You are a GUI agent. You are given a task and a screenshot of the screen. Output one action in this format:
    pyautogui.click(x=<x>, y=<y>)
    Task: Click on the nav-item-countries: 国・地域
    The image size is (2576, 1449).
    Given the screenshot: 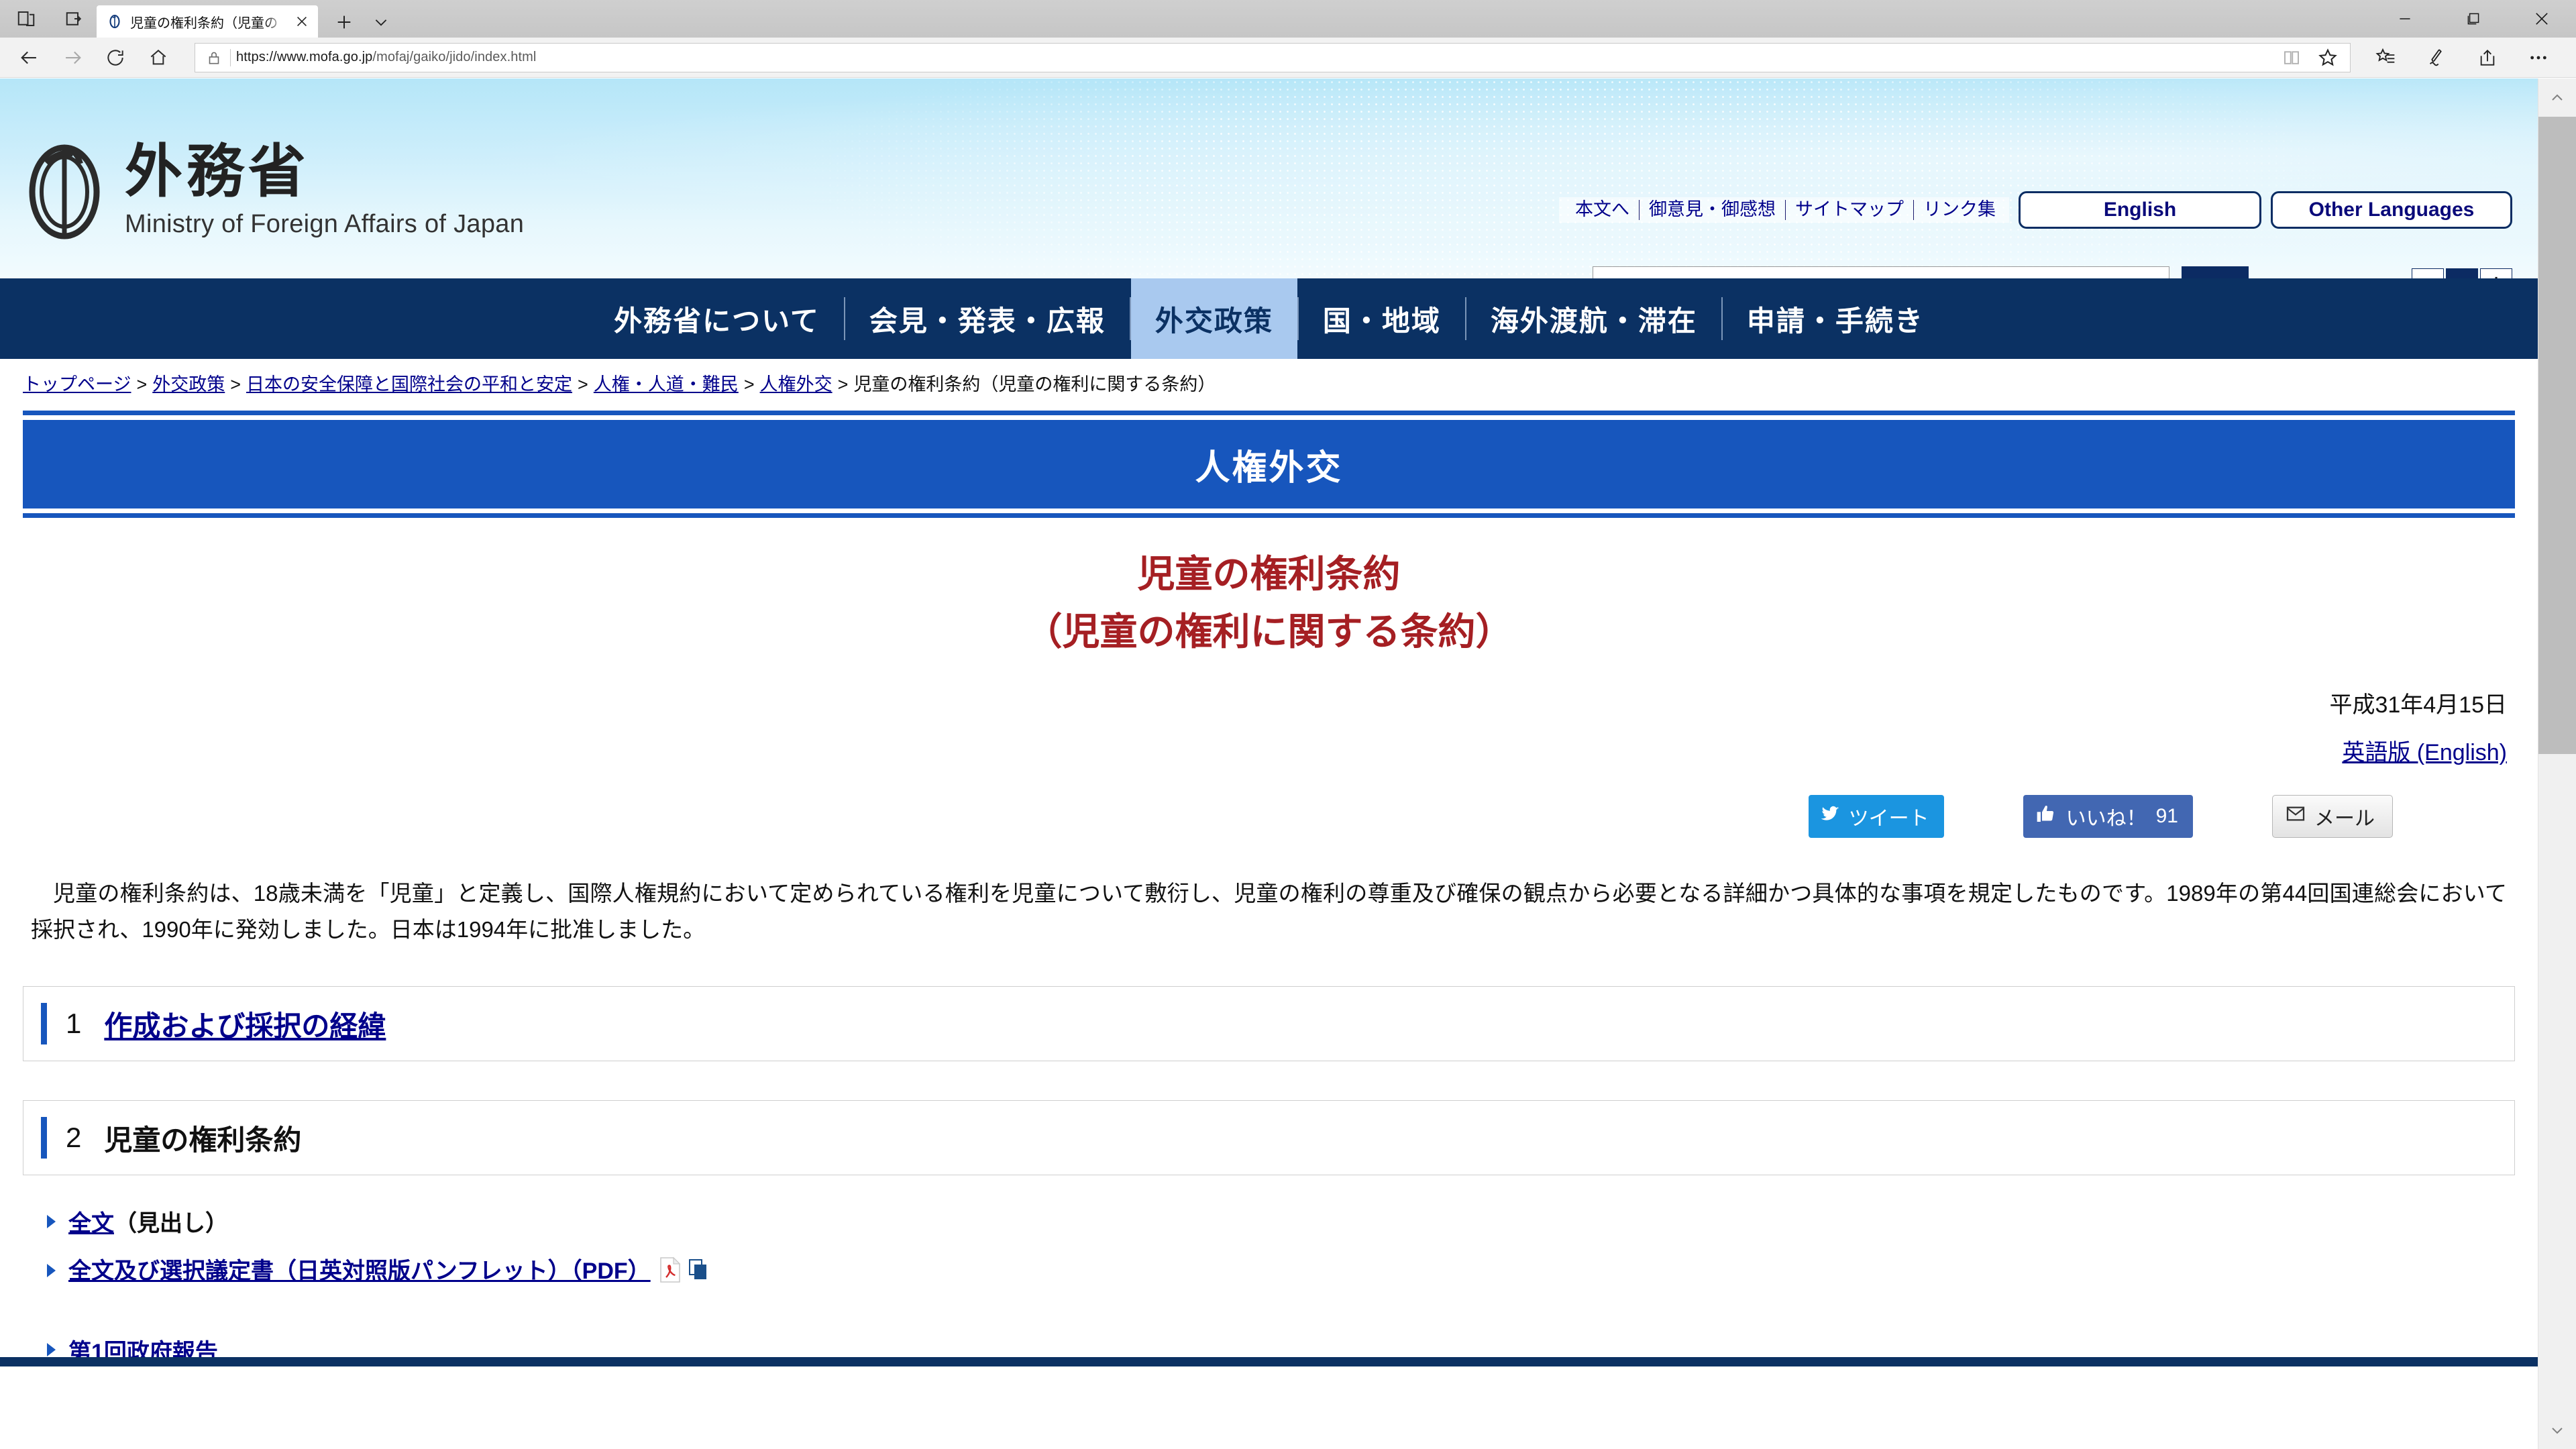 What is the action you would take?
    pyautogui.click(x=1382, y=318)
    